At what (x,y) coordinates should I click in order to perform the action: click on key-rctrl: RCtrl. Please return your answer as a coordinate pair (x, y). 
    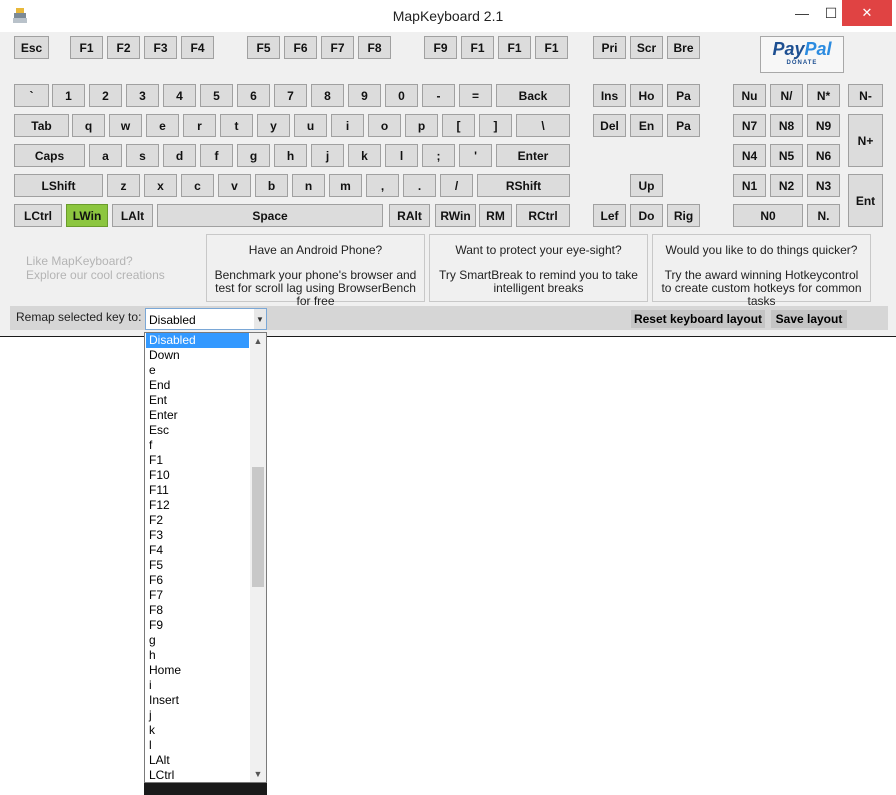
    Looking at the image, I should click on (543, 215).